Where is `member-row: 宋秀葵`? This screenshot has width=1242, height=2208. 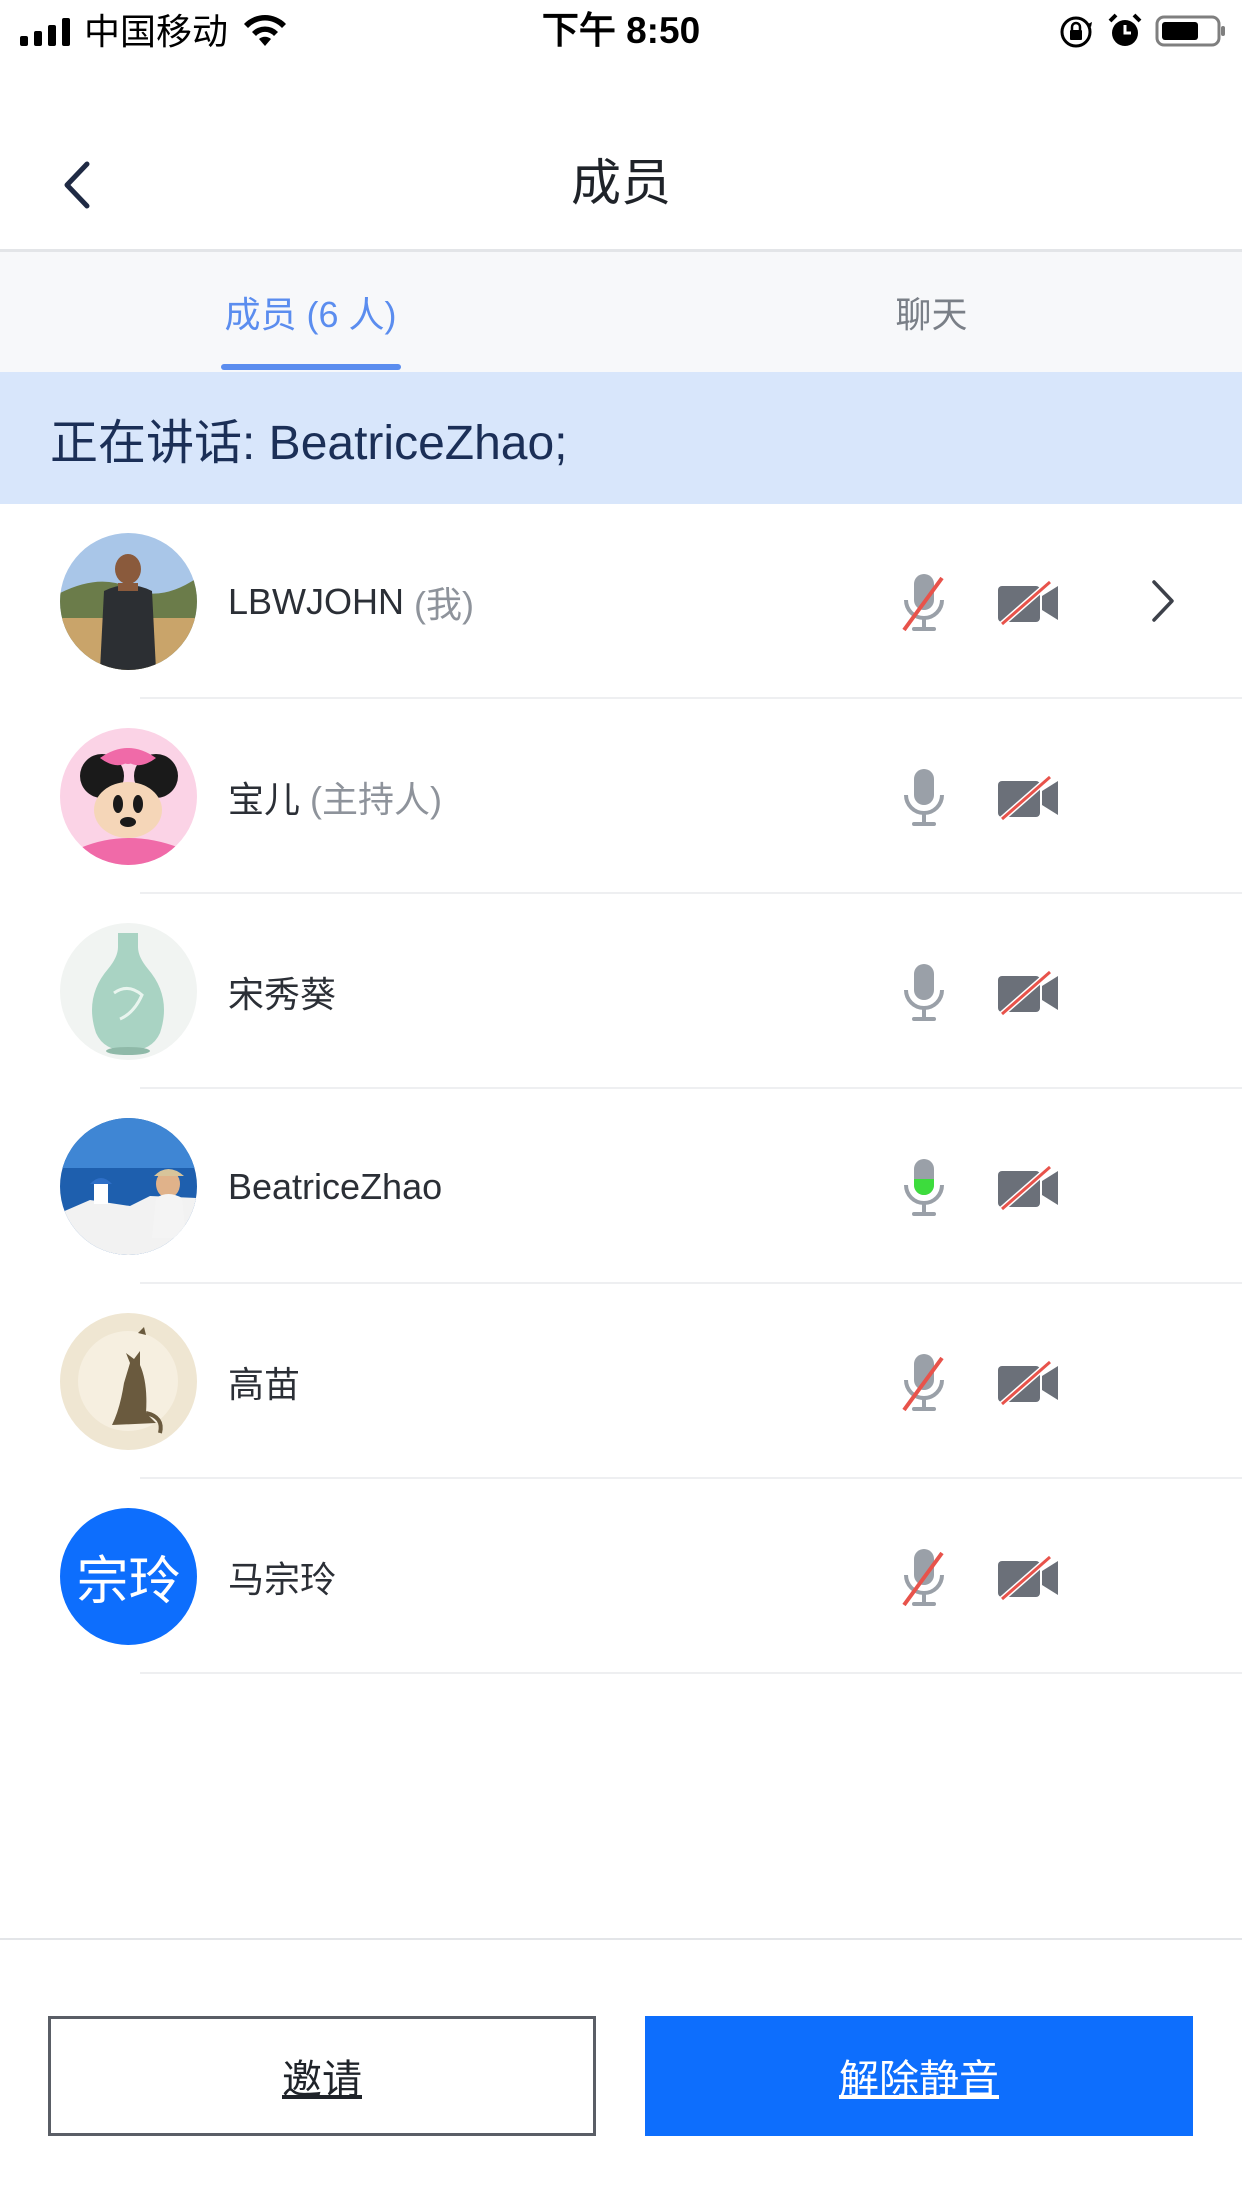 member-row: 宋秀葵 is located at coordinates (621, 991).